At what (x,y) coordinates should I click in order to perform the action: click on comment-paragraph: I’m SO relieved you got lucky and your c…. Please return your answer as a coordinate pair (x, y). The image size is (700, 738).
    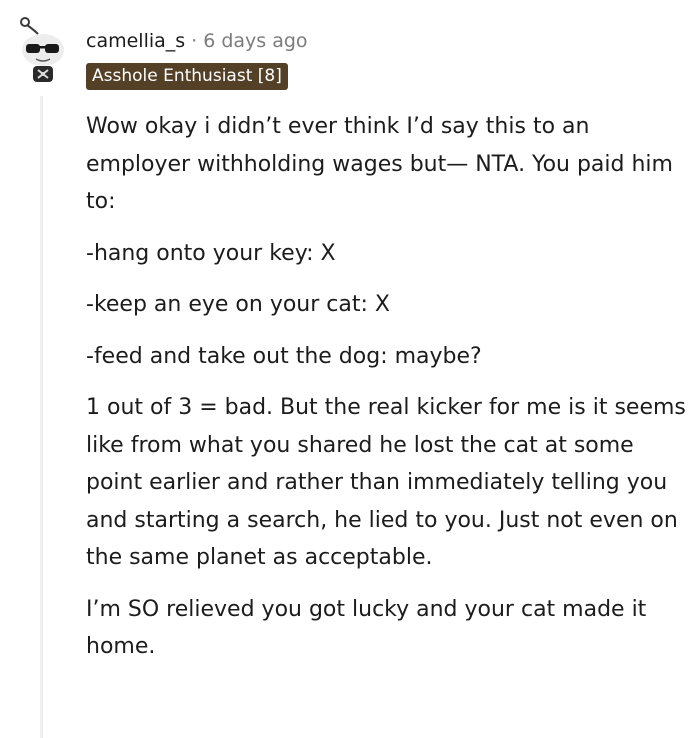
    Looking at the image, I should click on (366, 628).